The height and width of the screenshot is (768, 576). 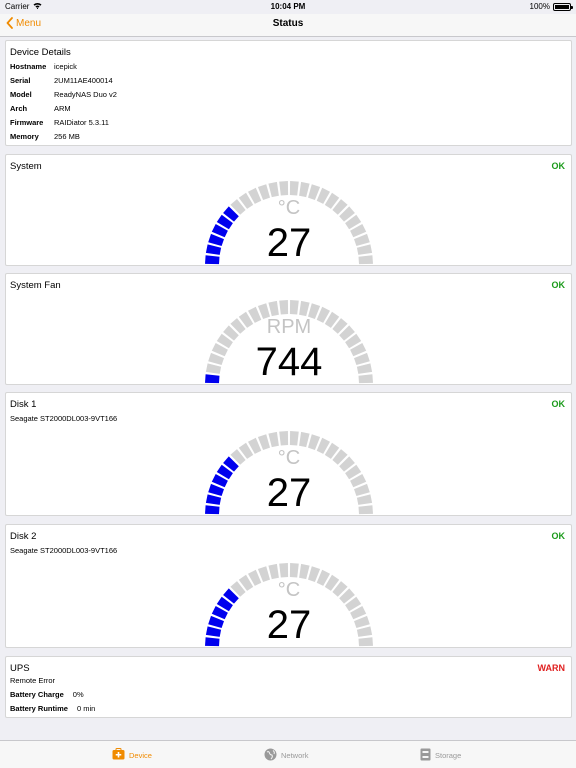 What do you see at coordinates (26, 166) in the screenshot?
I see `system-title: System` at bounding box center [26, 166].